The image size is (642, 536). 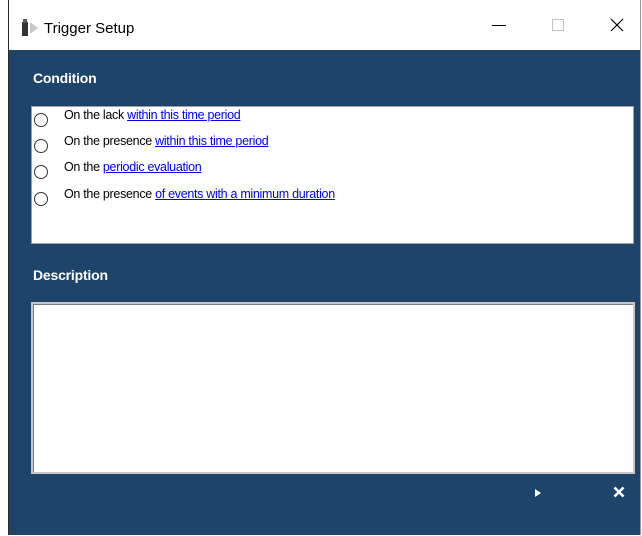 I want to click on condition-prefix: On the lack, so click(x=96, y=115).